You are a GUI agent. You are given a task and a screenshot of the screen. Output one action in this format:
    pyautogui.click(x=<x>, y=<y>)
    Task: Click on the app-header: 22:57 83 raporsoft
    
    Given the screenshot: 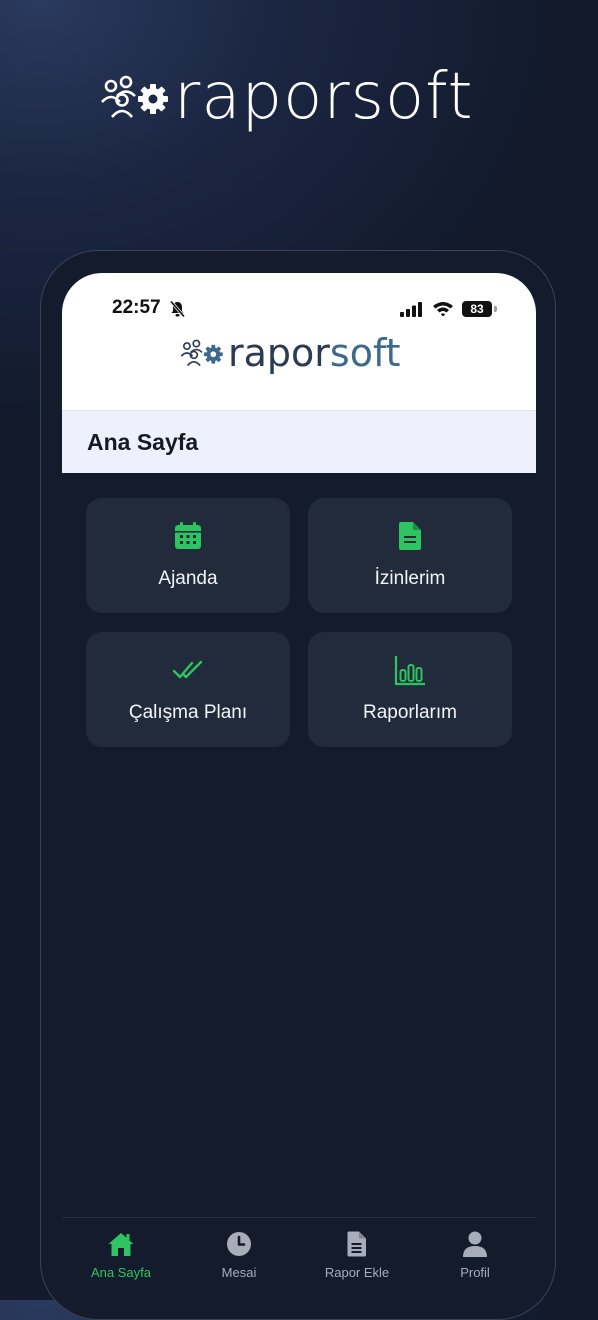 What is the action you would take?
    pyautogui.click(x=299, y=341)
    